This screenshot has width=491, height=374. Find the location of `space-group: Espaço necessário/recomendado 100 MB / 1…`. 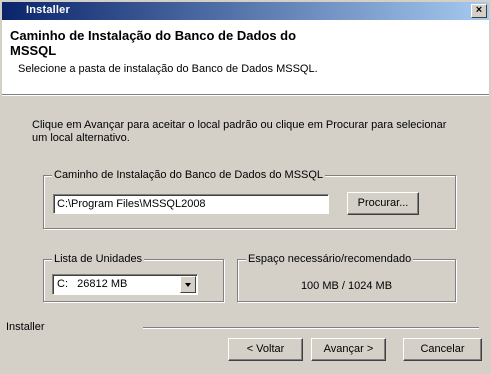

space-group: Espaço necessário/recomendado 100 MB / 1… is located at coordinates (346, 277).